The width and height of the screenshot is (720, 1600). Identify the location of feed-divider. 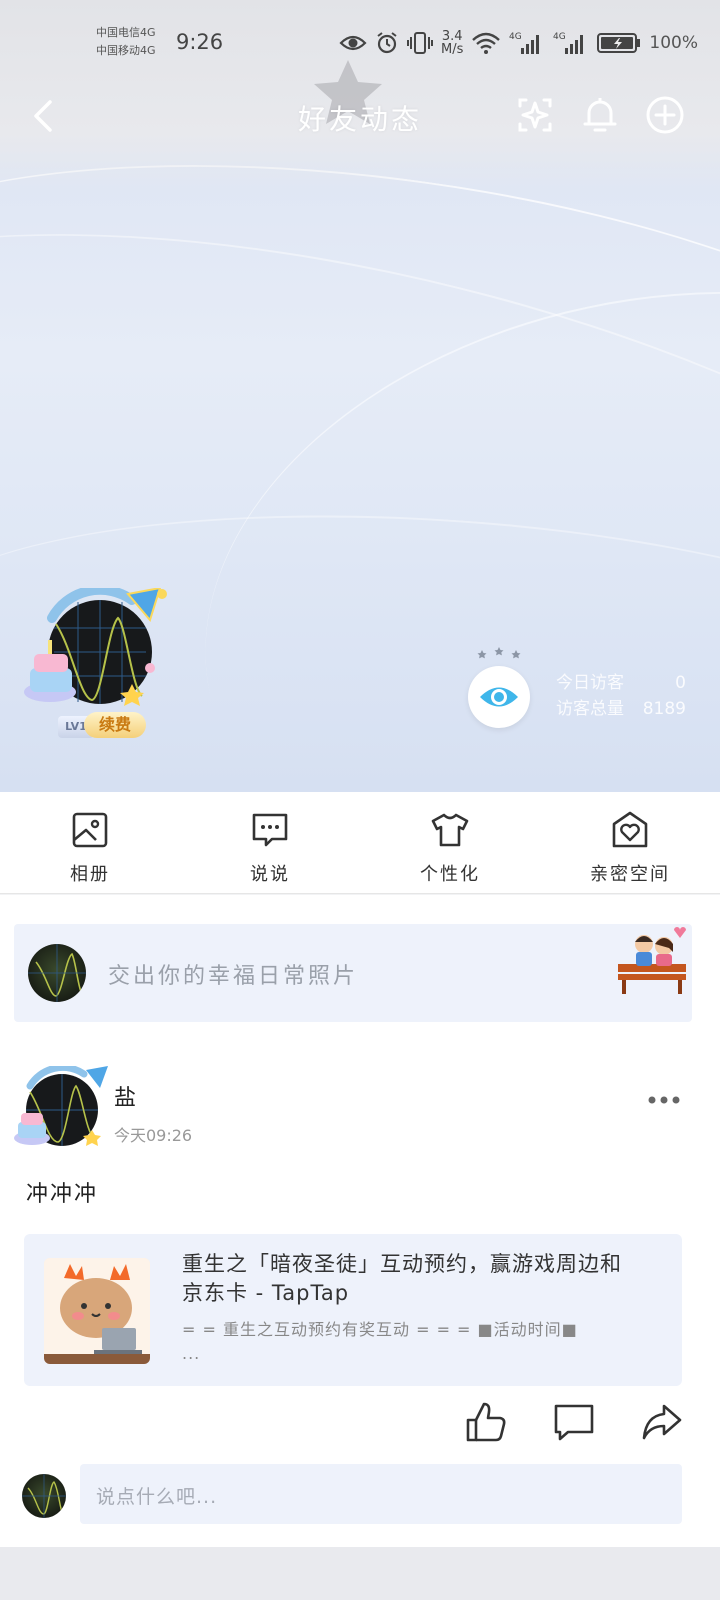
(360, 1573).